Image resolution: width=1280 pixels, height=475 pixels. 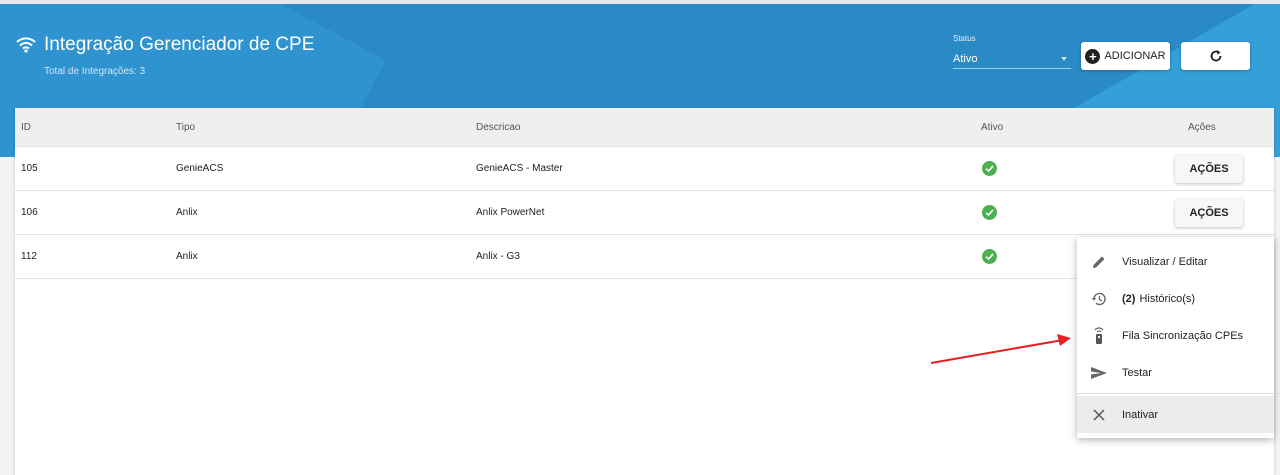 I want to click on menu-item-label: Testar, so click(x=1137, y=372).